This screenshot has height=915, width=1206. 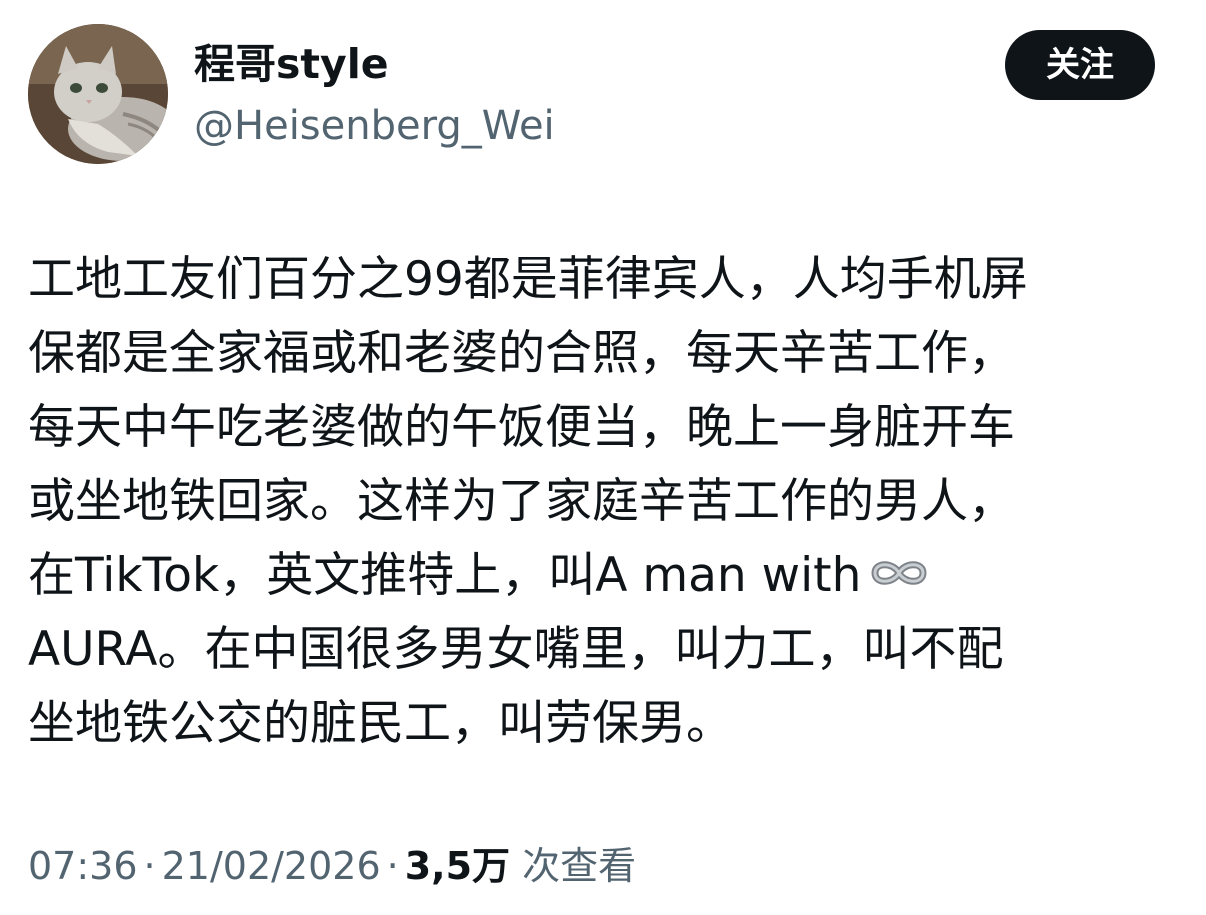 What do you see at coordinates (271, 866) in the screenshot?
I see `tweet-date: 21/02/2026` at bounding box center [271, 866].